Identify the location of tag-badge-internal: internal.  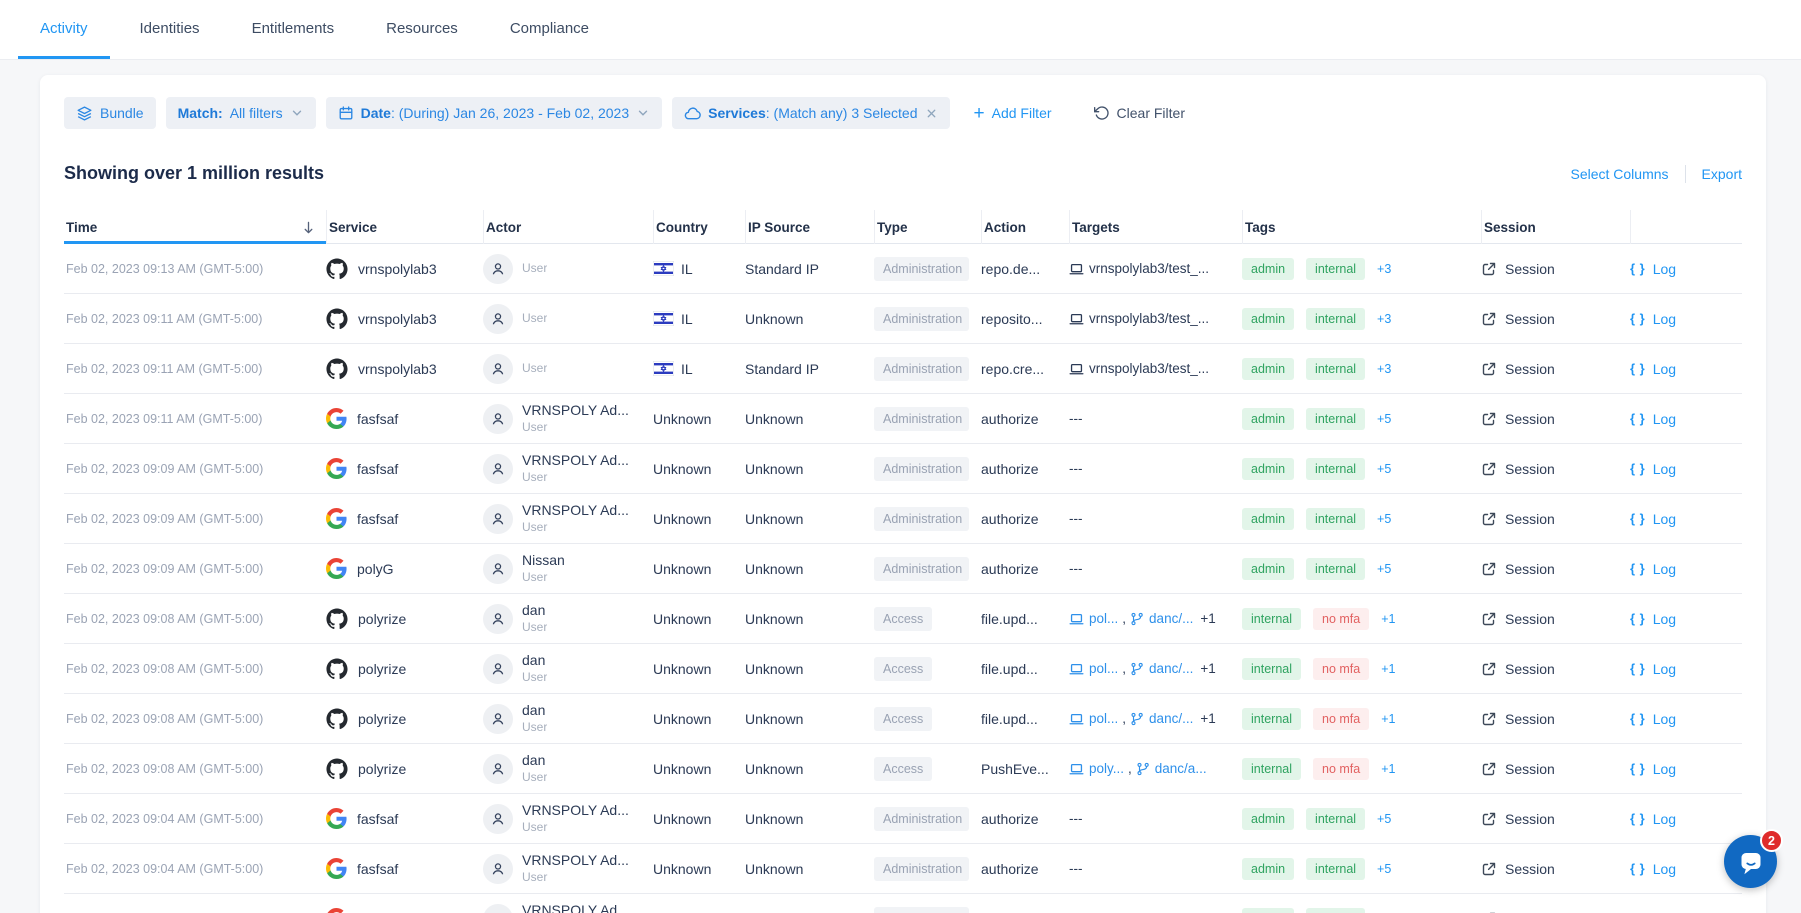
(1336, 468).